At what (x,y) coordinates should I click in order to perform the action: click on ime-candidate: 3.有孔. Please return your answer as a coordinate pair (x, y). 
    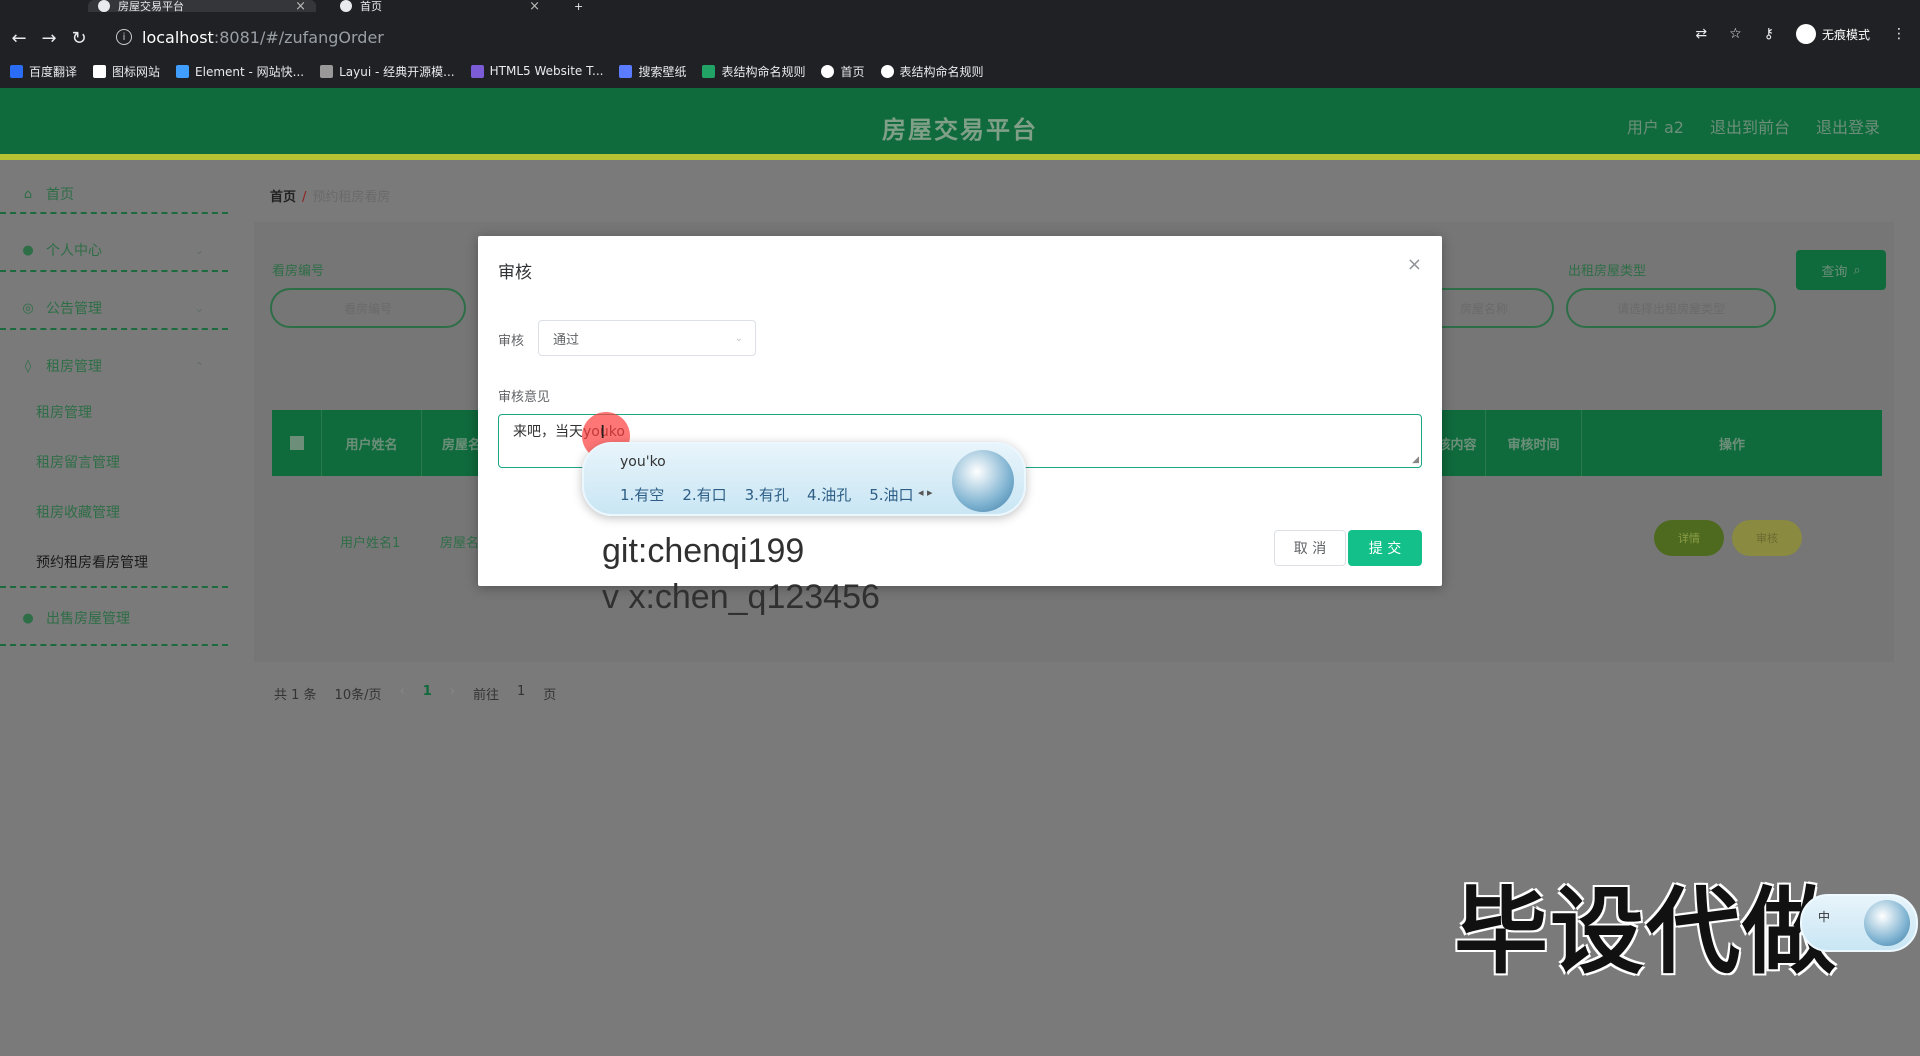
    Looking at the image, I should click on (767, 494).